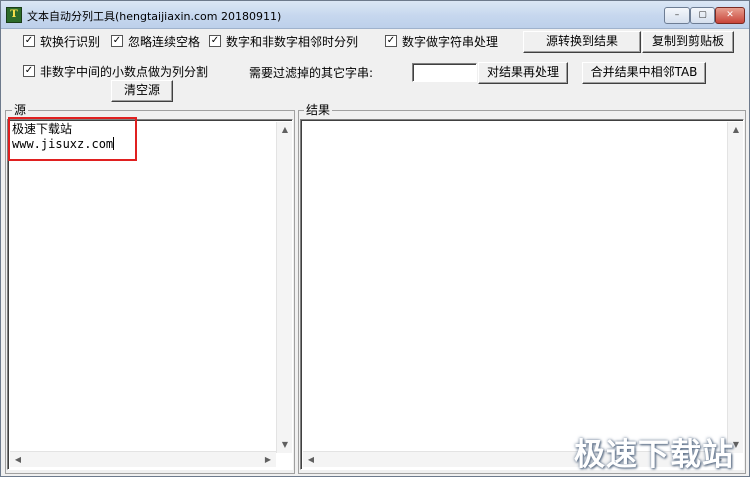  I want to click on digits-as-string-checkbox: ✓ 数字做字符串处理, so click(441, 41).